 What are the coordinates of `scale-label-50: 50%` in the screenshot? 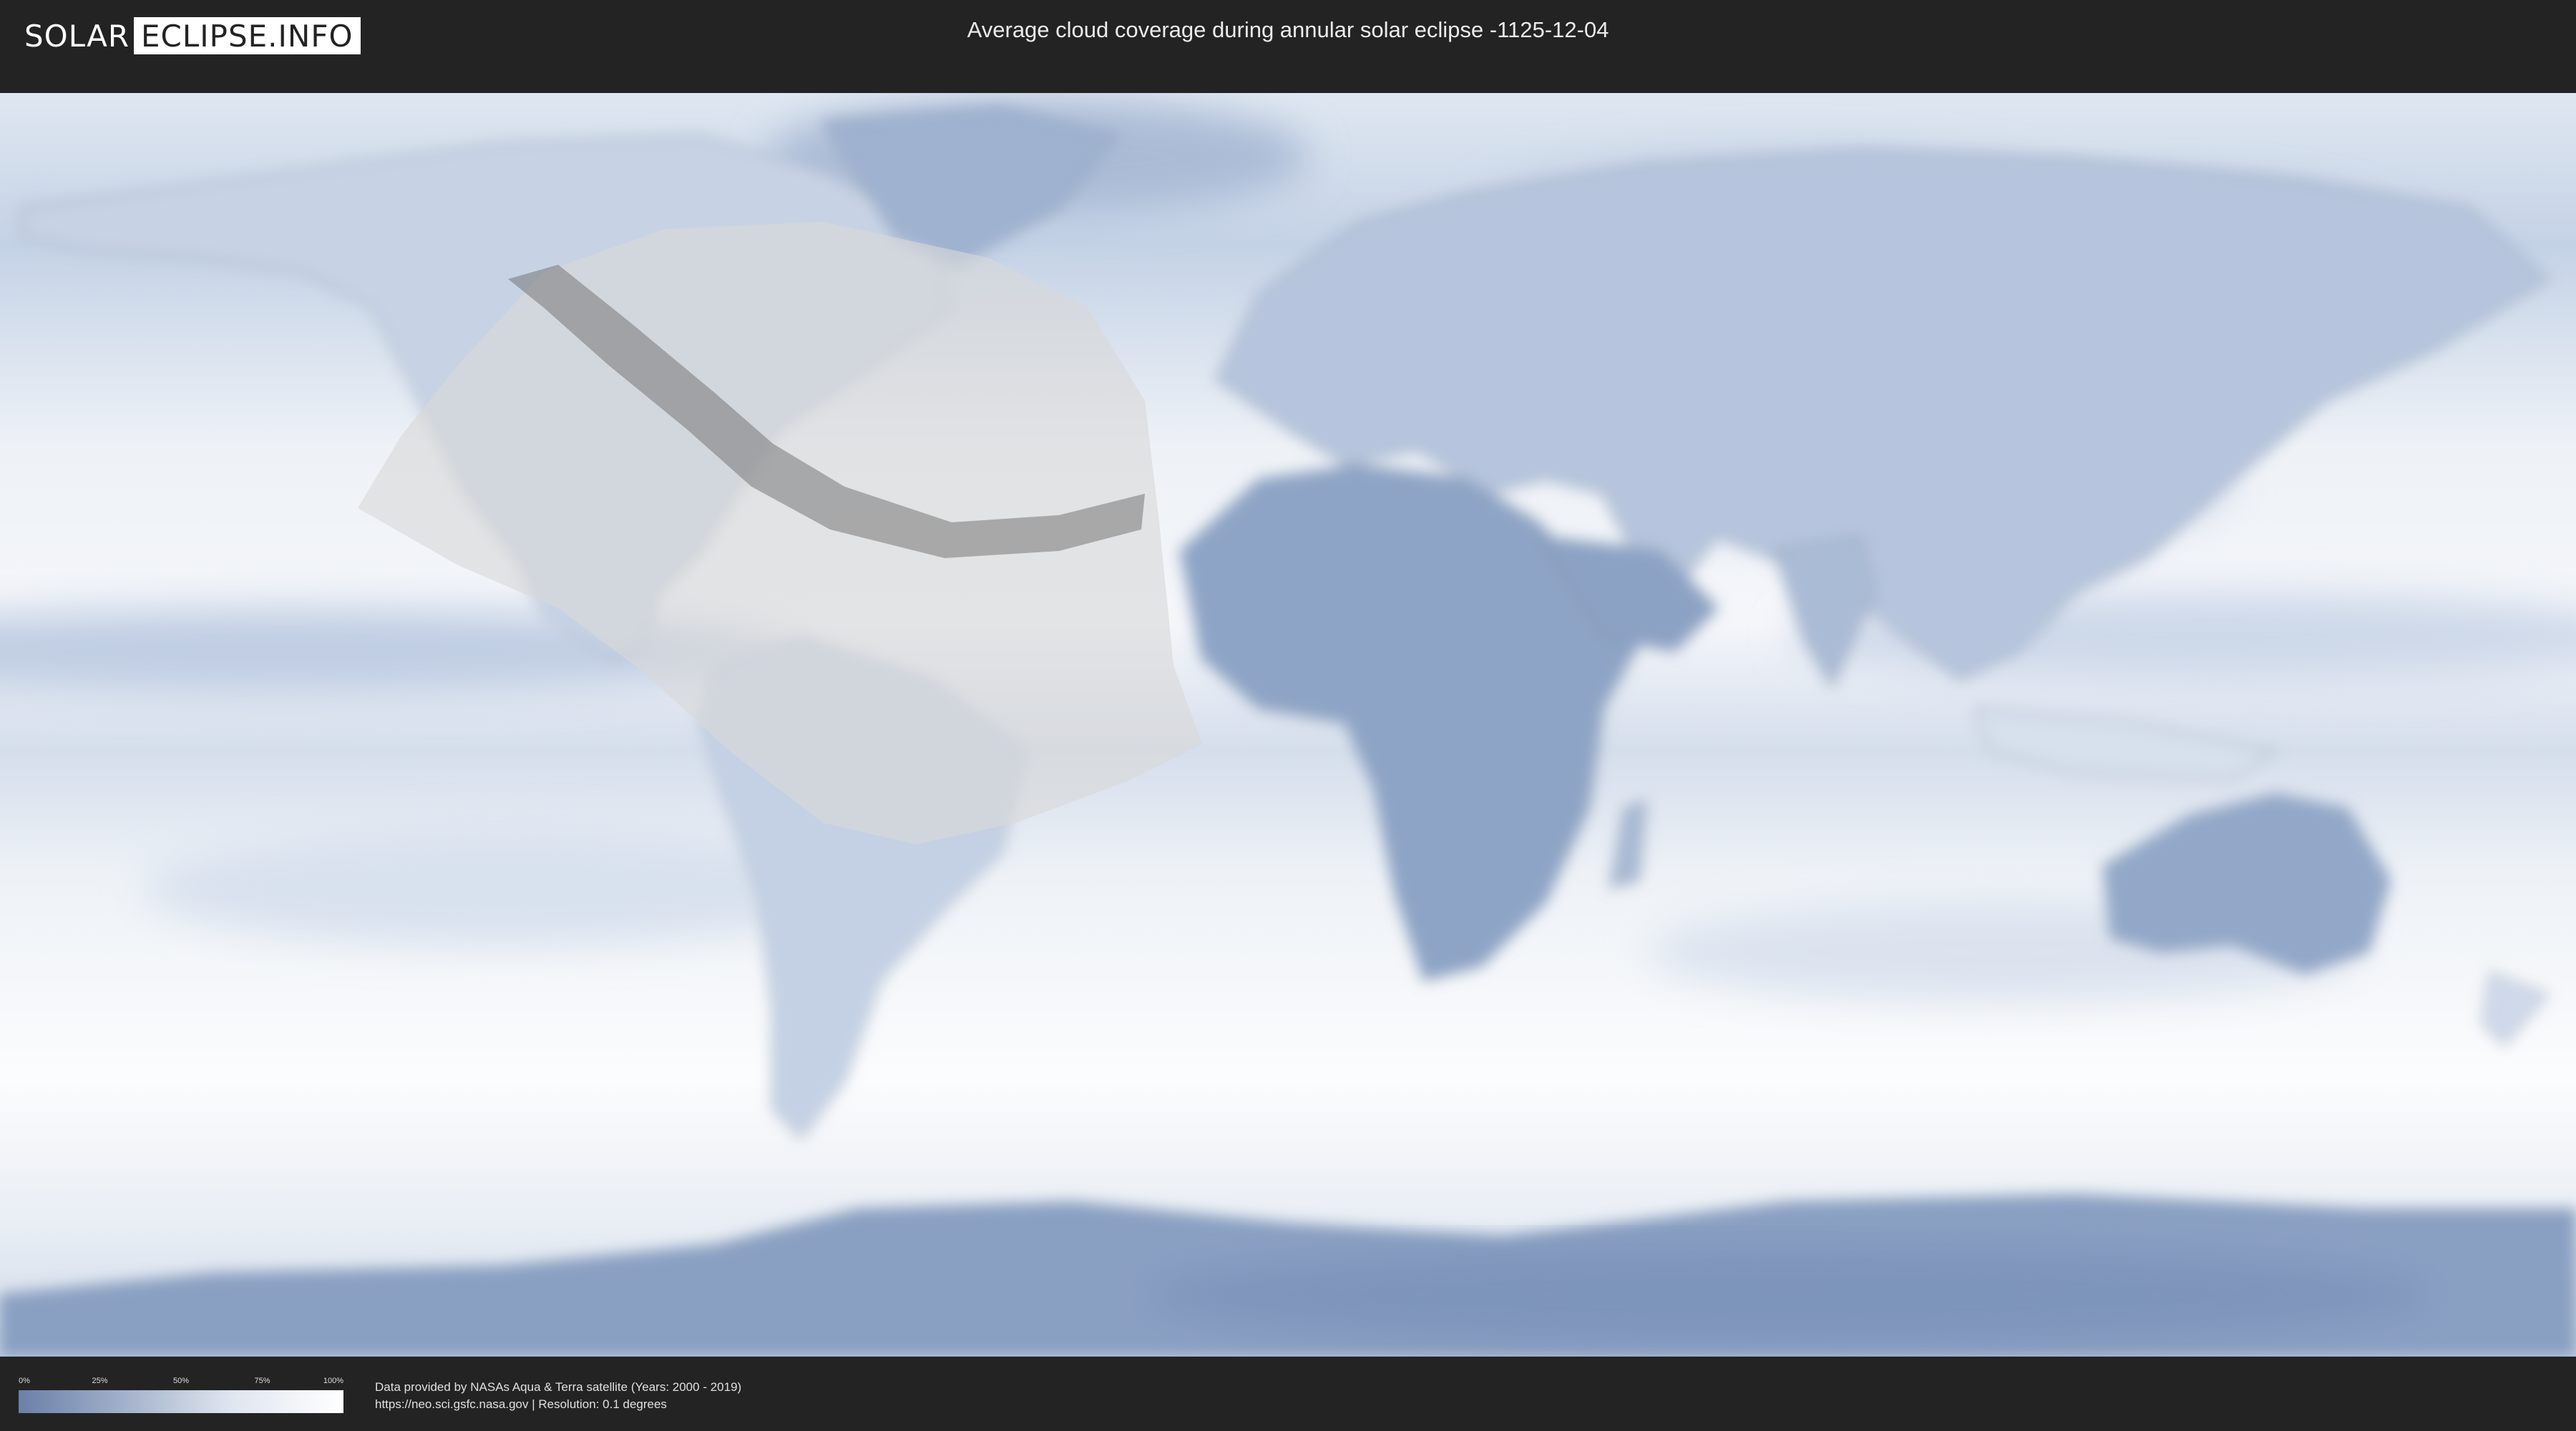 It's located at (181, 1381).